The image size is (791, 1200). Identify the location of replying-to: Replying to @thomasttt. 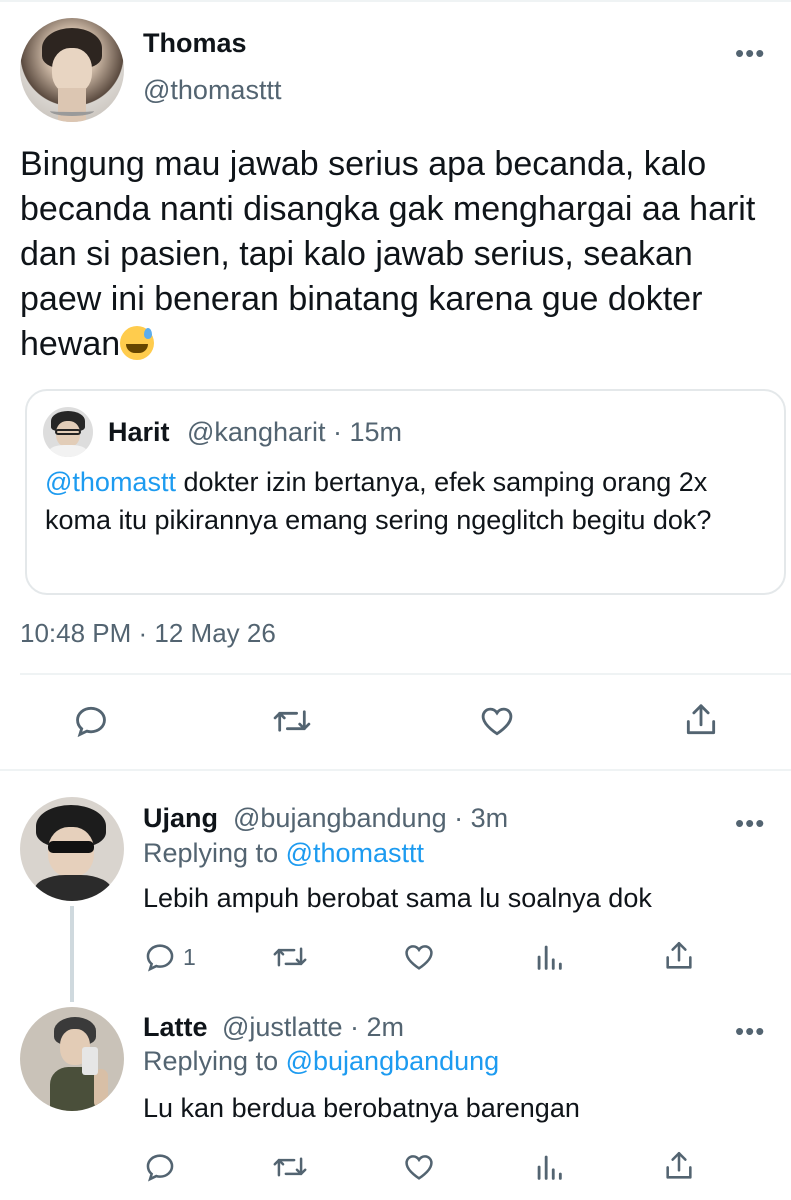
(283, 853).